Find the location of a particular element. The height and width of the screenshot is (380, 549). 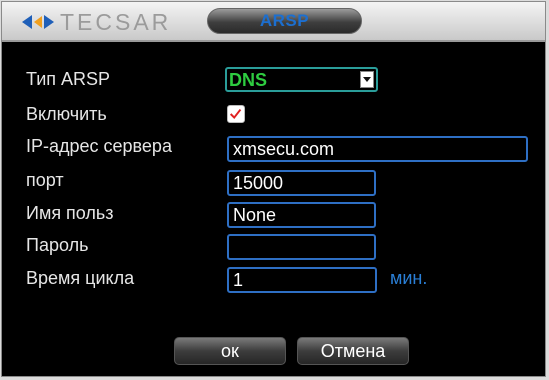

username-label: Имя польз is located at coordinates (70, 213).